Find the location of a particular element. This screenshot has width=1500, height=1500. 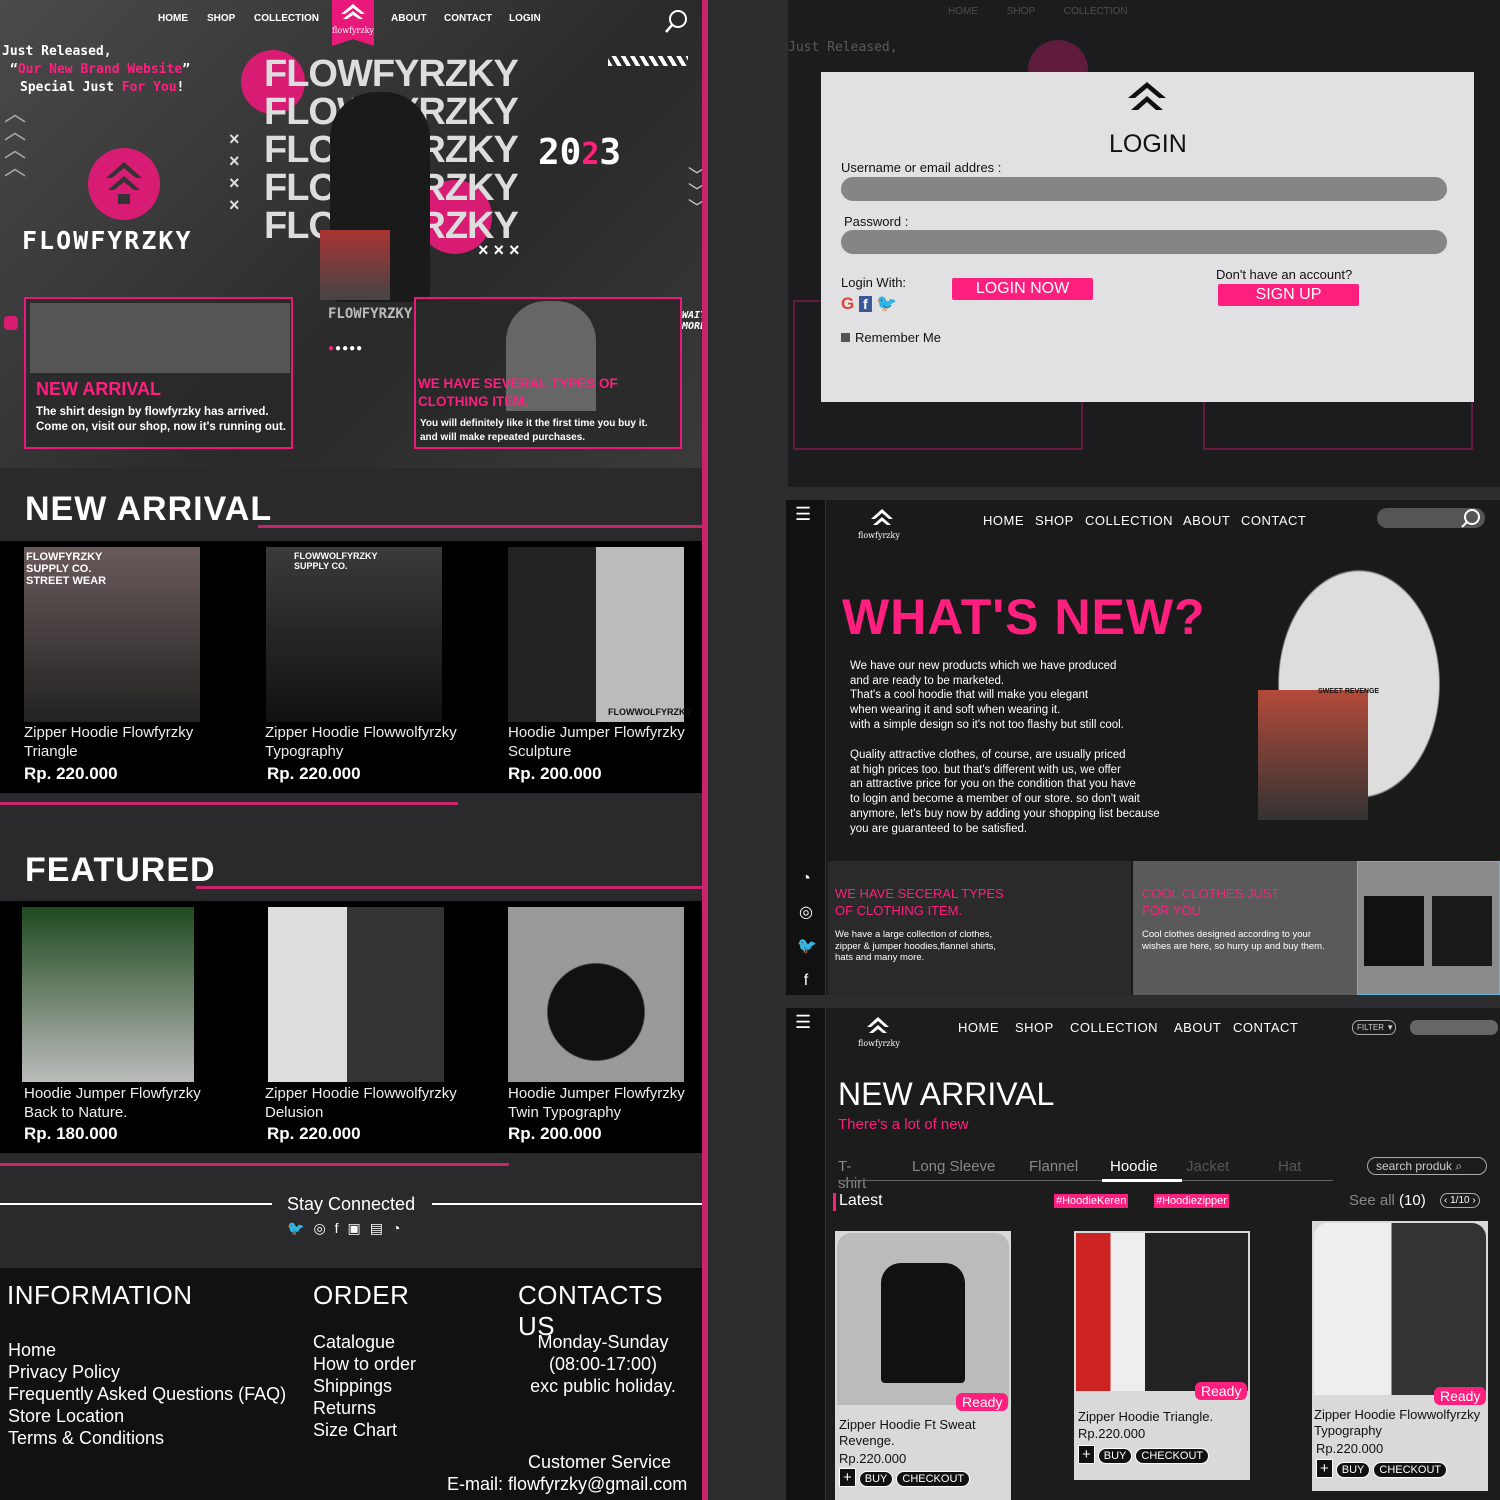

filter-button: FILTER ▼ is located at coordinates (1374, 1027).